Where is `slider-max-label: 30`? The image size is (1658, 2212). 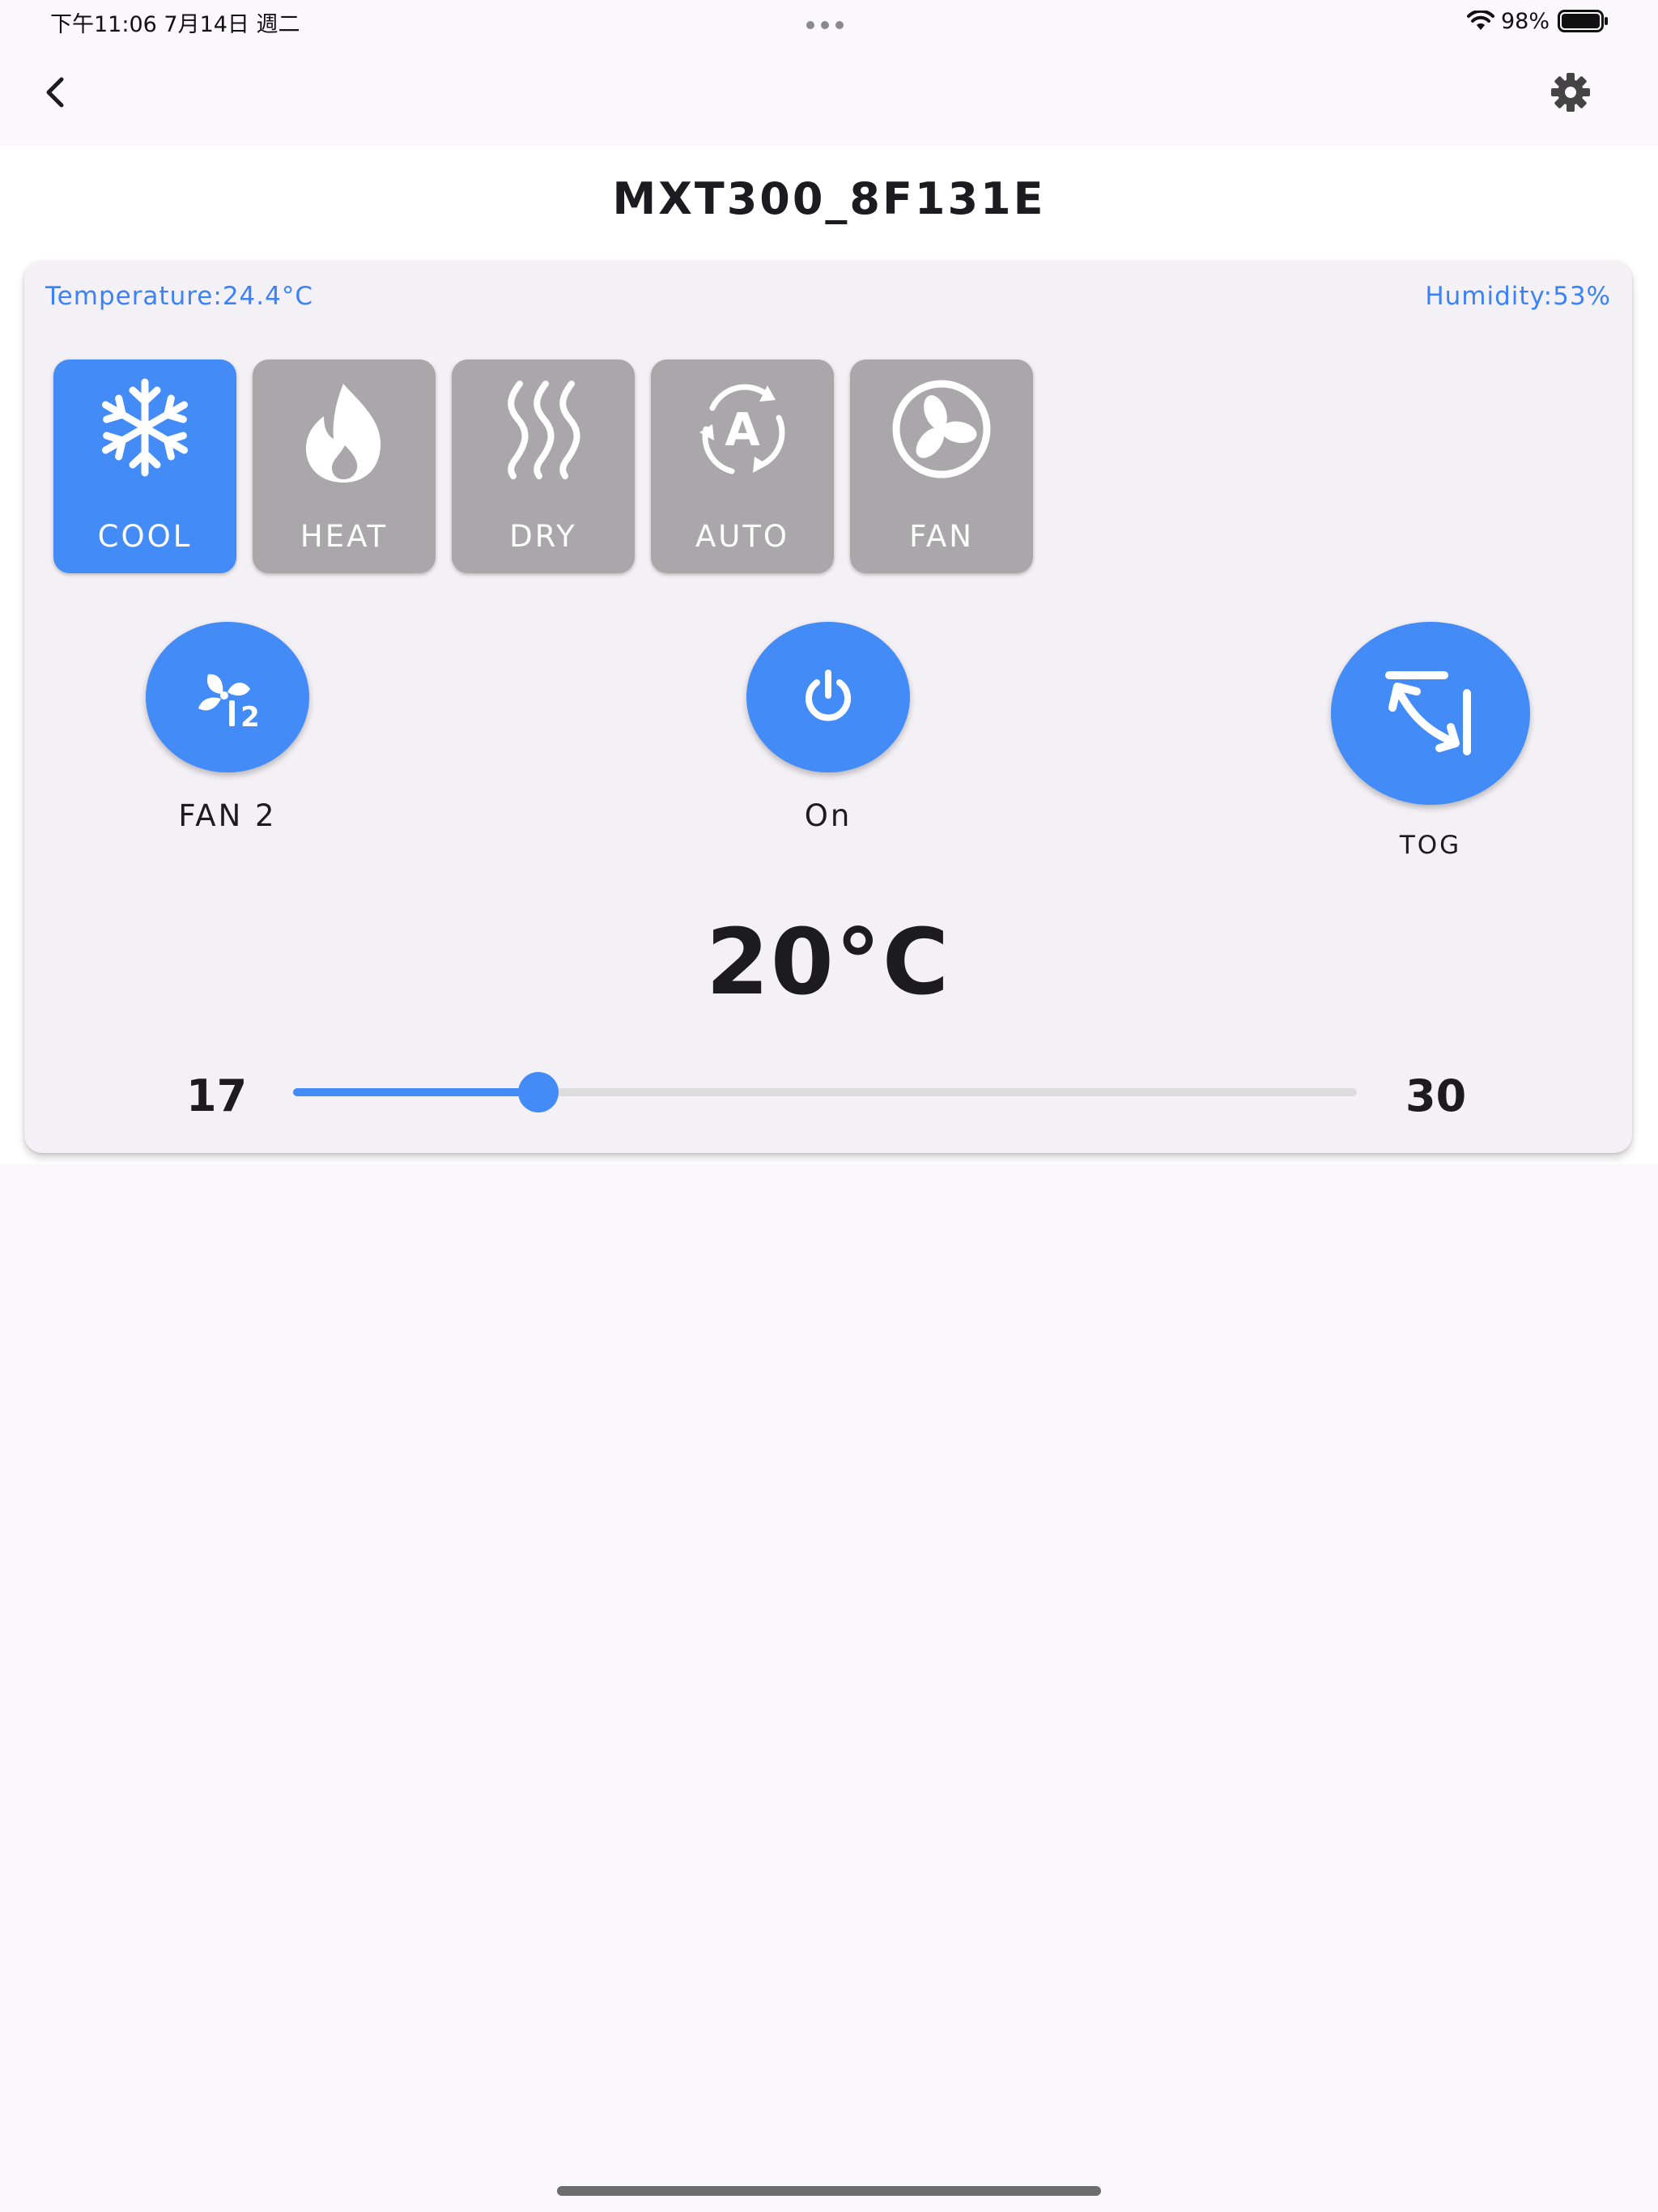
slider-max-label: 30 is located at coordinates (1436, 1095).